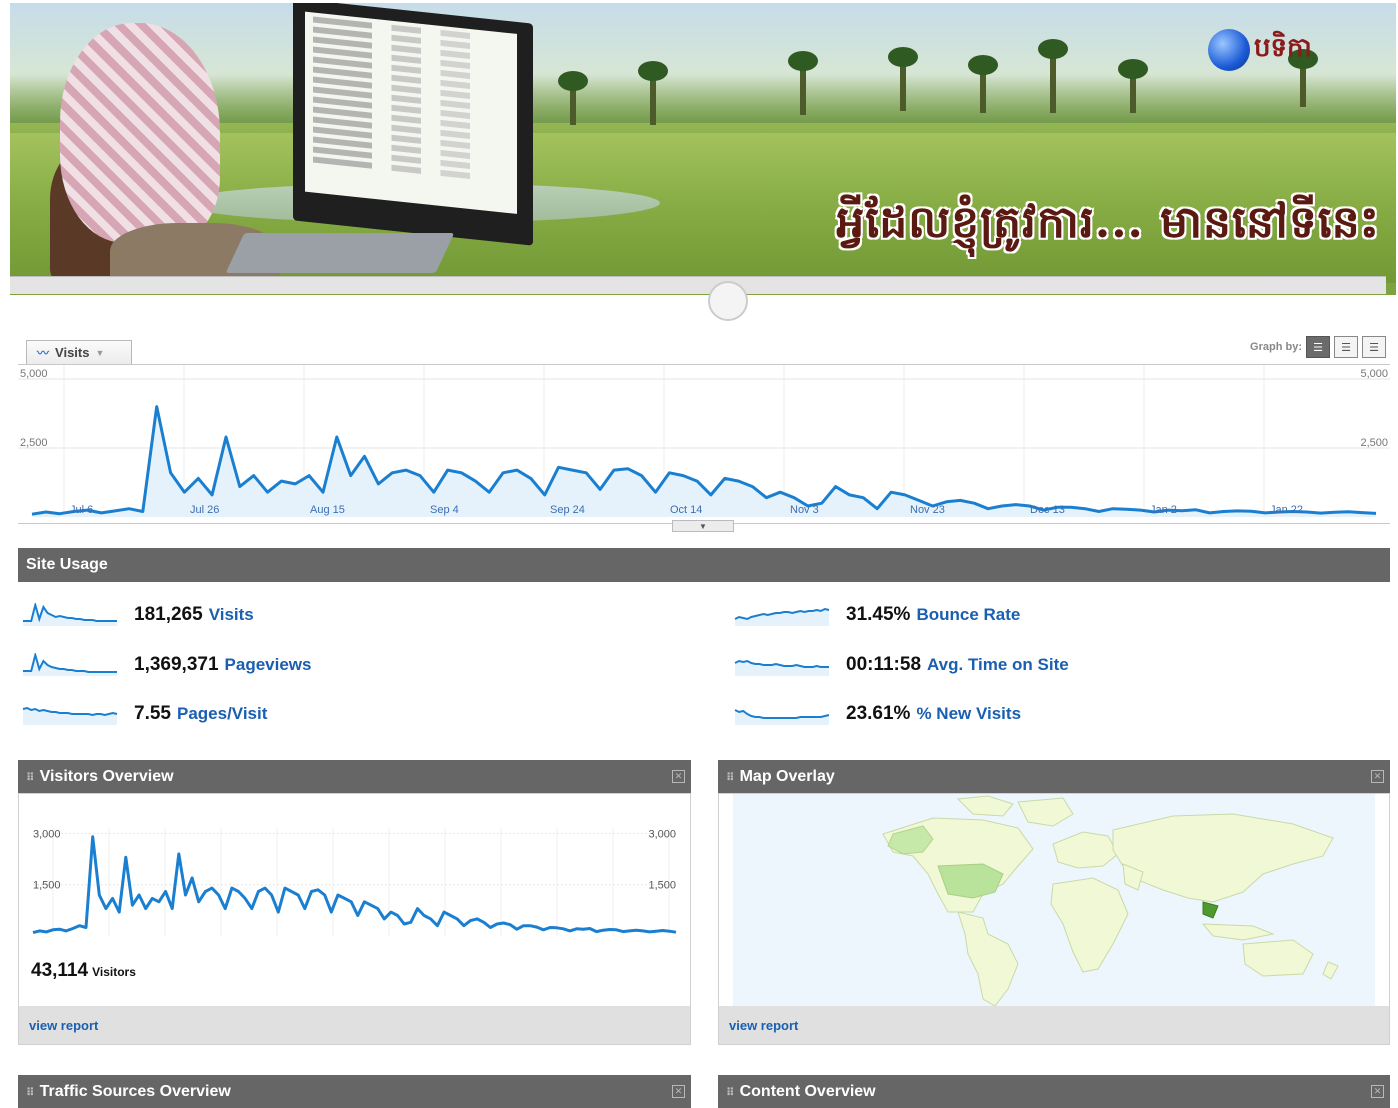 This screenshot has height=1108, width=1398. What do you see at coordinates (340, 253) in the screenshot?
I see `keyboard` at bounding box center [340, 253].